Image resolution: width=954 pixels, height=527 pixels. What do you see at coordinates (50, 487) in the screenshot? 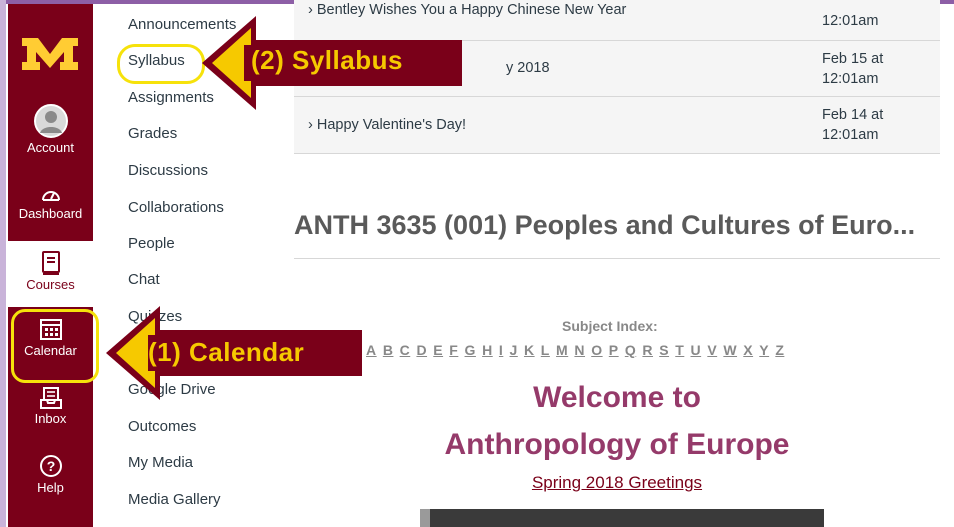
I see `nav-help-label: Help` at bounding box center [50, 487].